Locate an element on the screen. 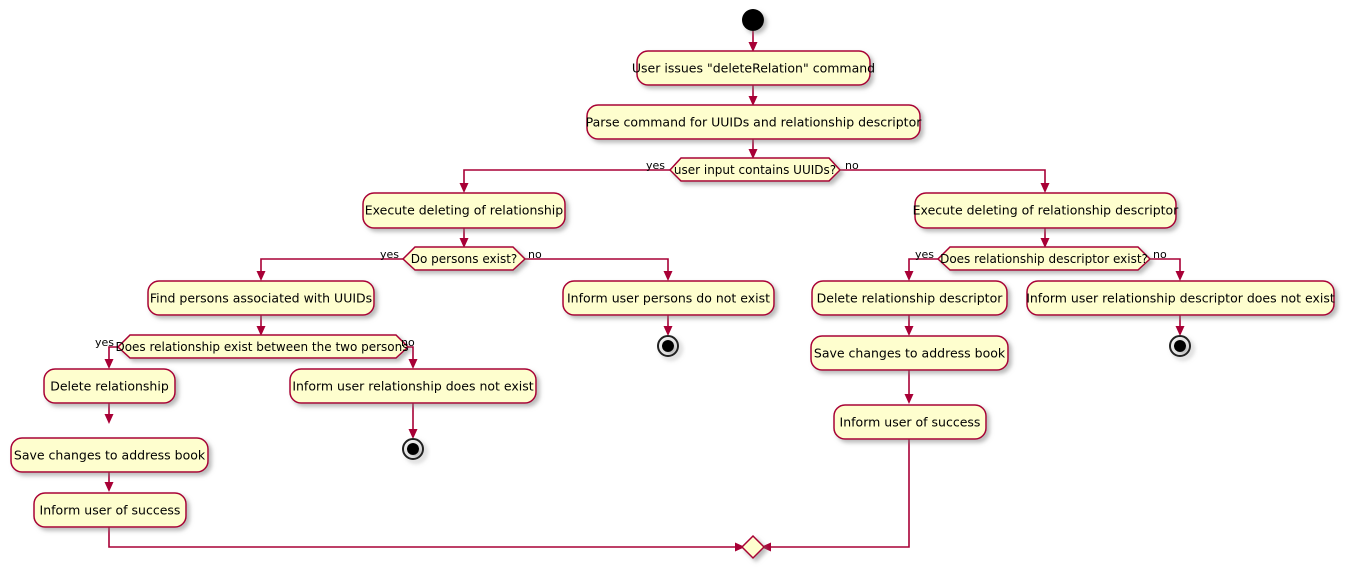 This screenshot has height=570, width=1348. decision-node-do-persons-exist: Do persons exist? yes no is located at coordinates (461, 258).